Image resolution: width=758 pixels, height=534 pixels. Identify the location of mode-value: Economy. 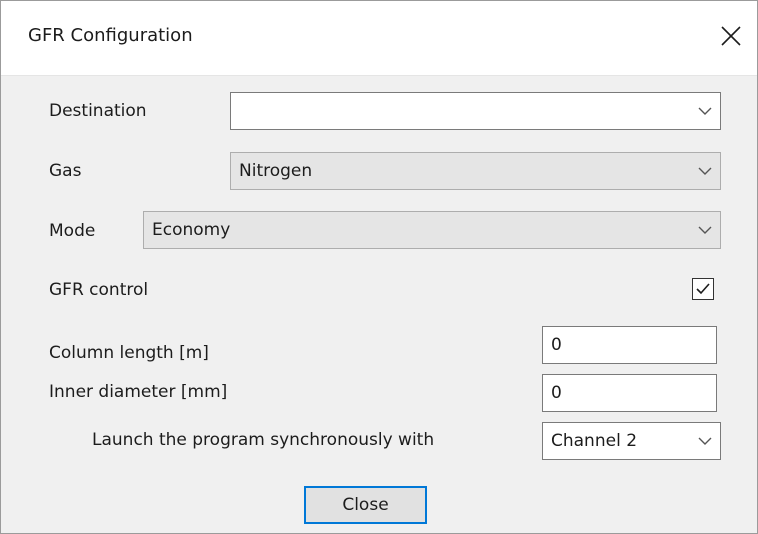
(191, 230).